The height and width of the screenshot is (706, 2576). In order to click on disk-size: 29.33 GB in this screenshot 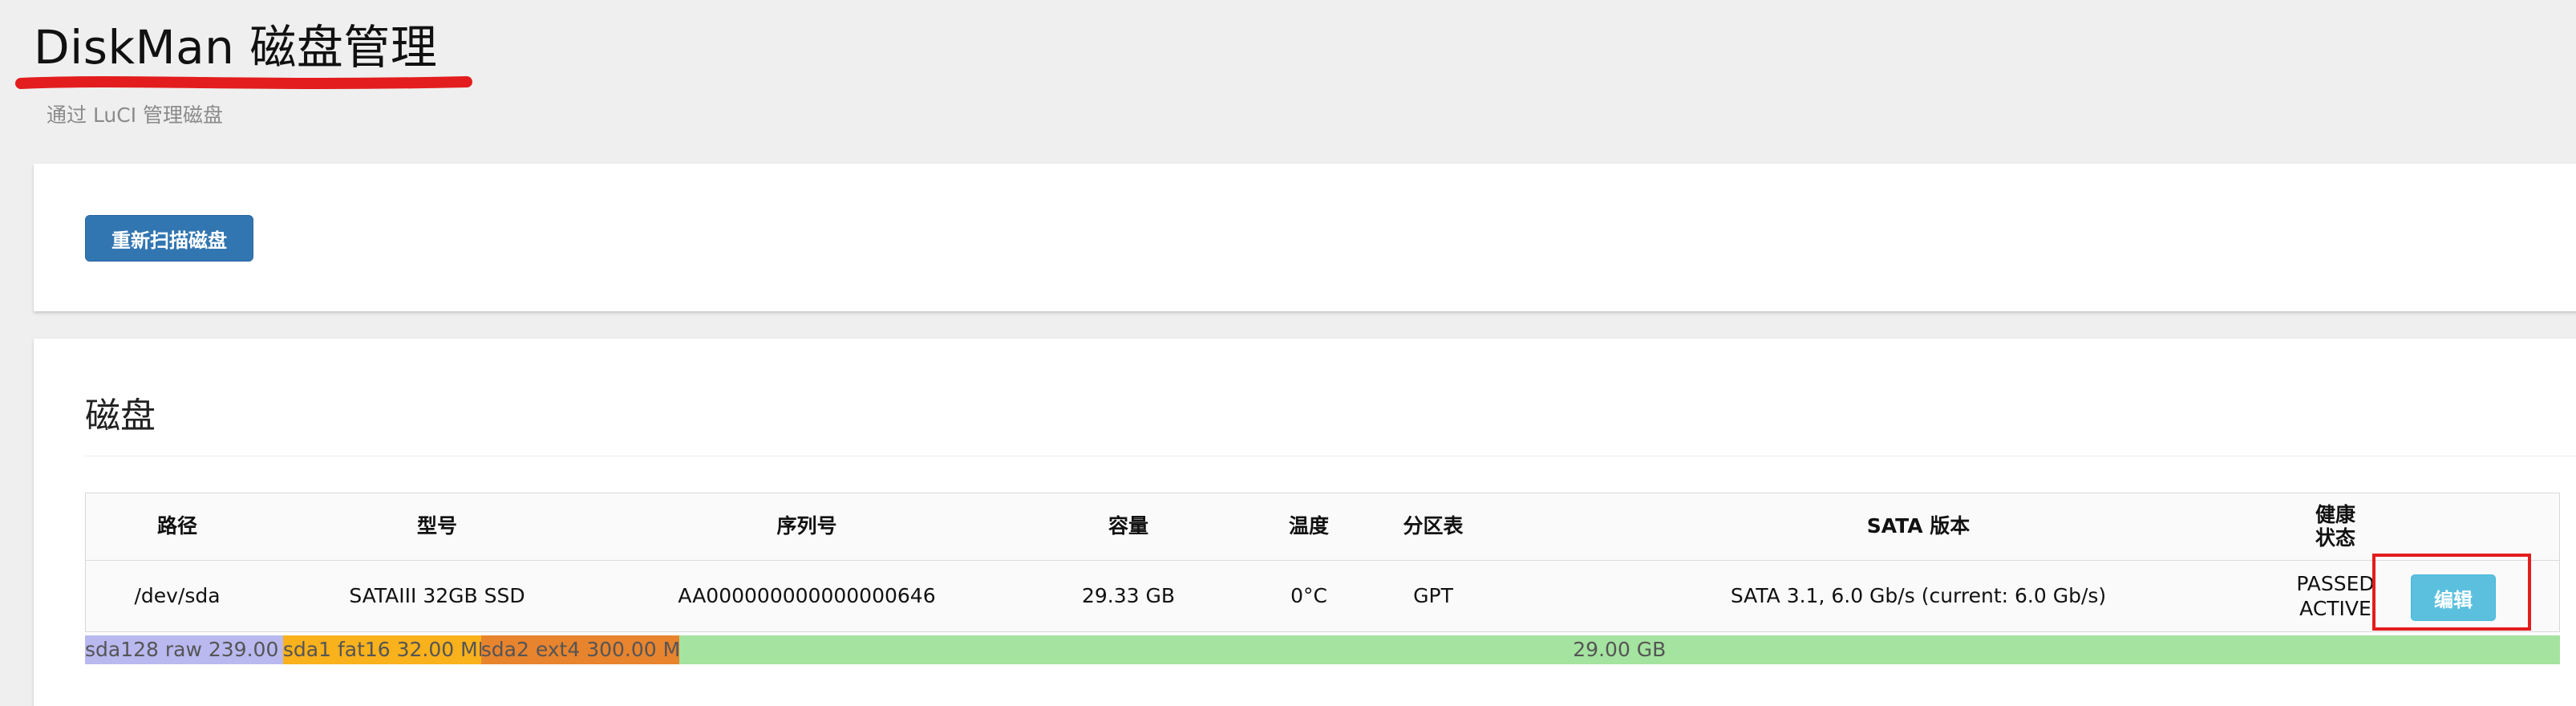, I will do `click(1128, 596)`.